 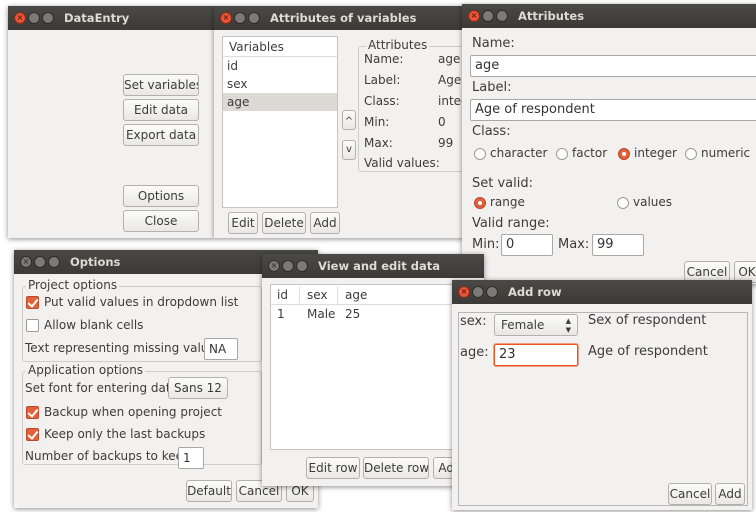 What do you see at coordinates (191, 458) in the screenshot?
I see `num-backups-input: 1` at bounding box center [191, 458].